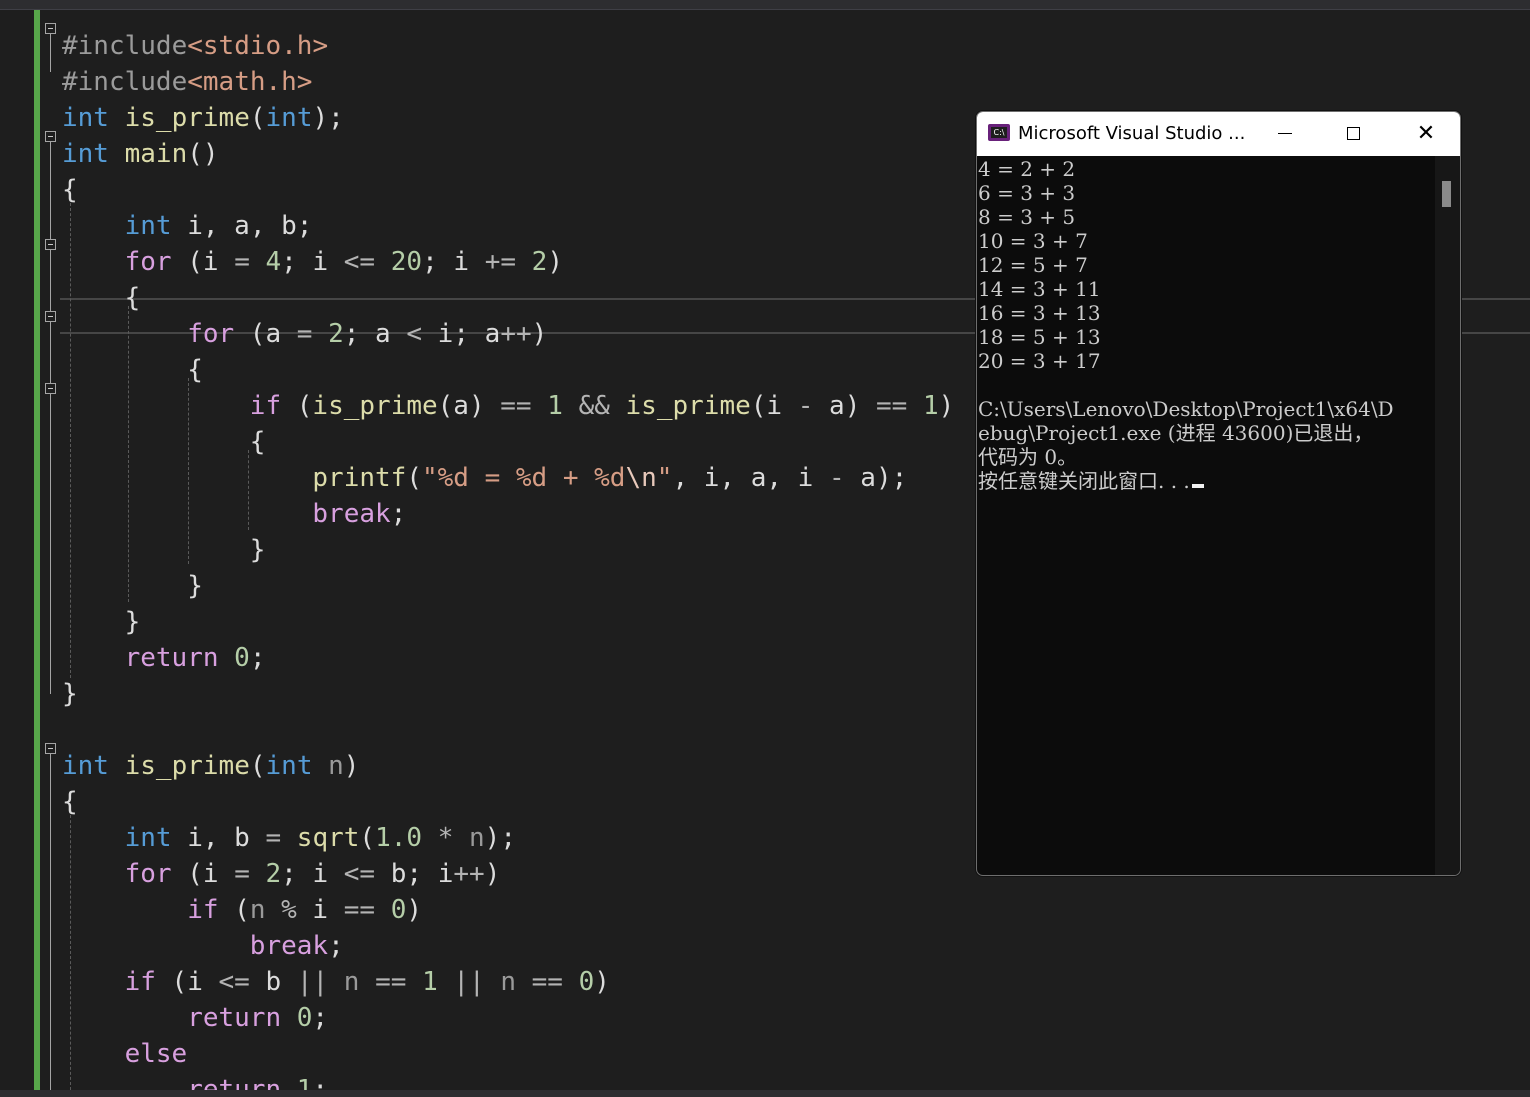 Image resolution: width=1530 pixels, height=1097 pixels. What do you see at coordinates (50, 28) in the screenshot?
I see `fold-toggle-include` at bounding box center [50, 28].